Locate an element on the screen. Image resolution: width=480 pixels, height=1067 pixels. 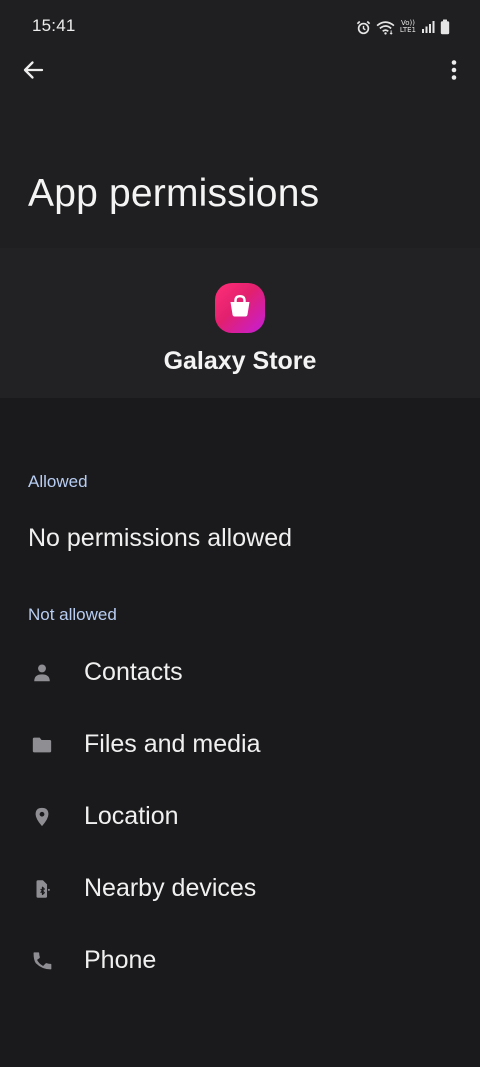
phone-icon is located at coordinates (42, 961).